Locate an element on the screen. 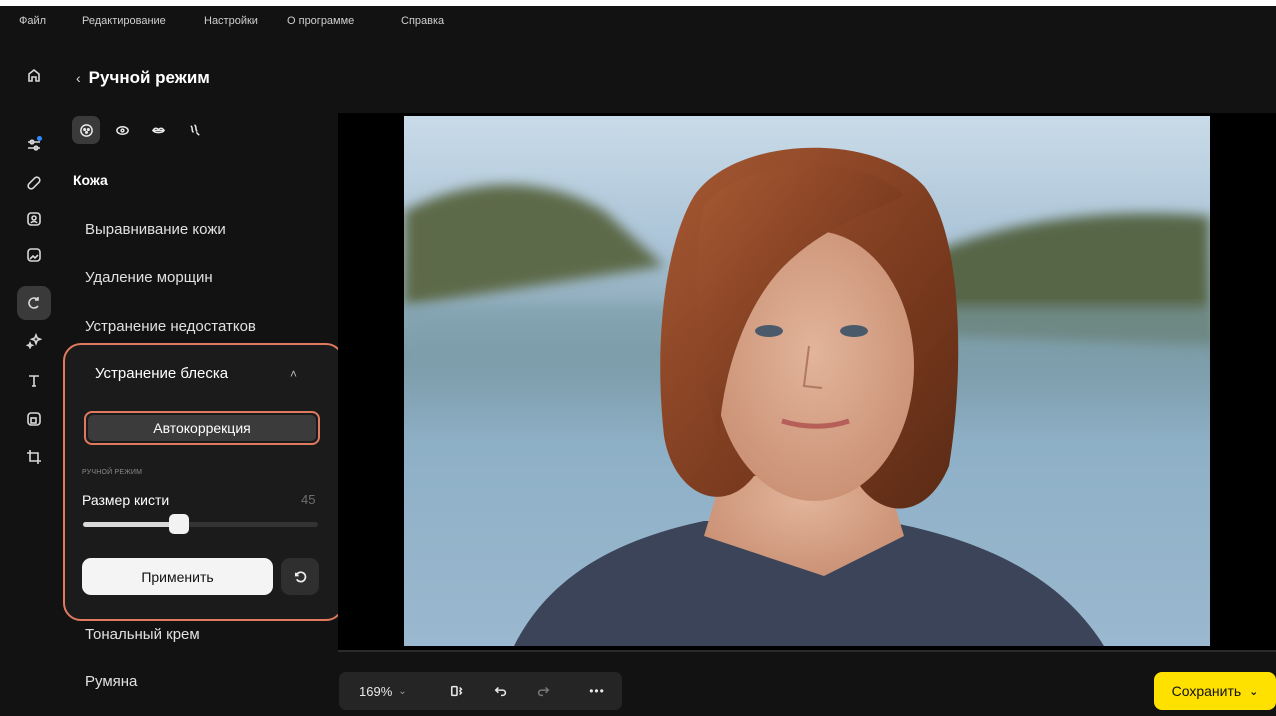 The height and width of the screenshot is (716, 1276). autocorrect-button: Автокоррекция is located at coordinates (202, 428).